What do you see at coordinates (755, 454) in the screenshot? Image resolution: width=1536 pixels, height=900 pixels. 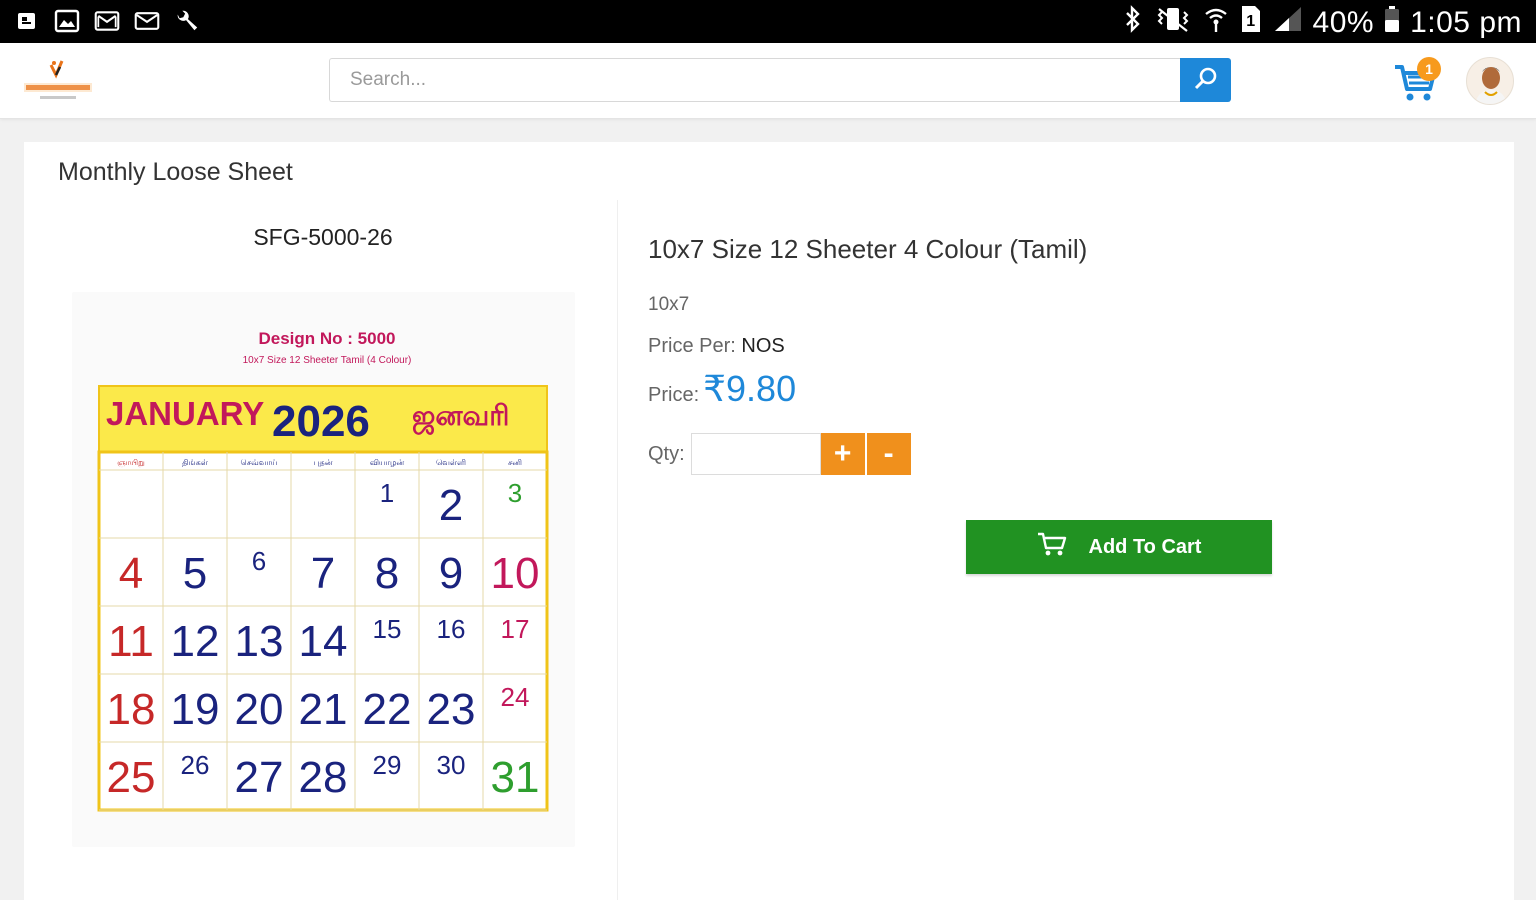 I see `quantity-input` at bounding box center [755, 454].